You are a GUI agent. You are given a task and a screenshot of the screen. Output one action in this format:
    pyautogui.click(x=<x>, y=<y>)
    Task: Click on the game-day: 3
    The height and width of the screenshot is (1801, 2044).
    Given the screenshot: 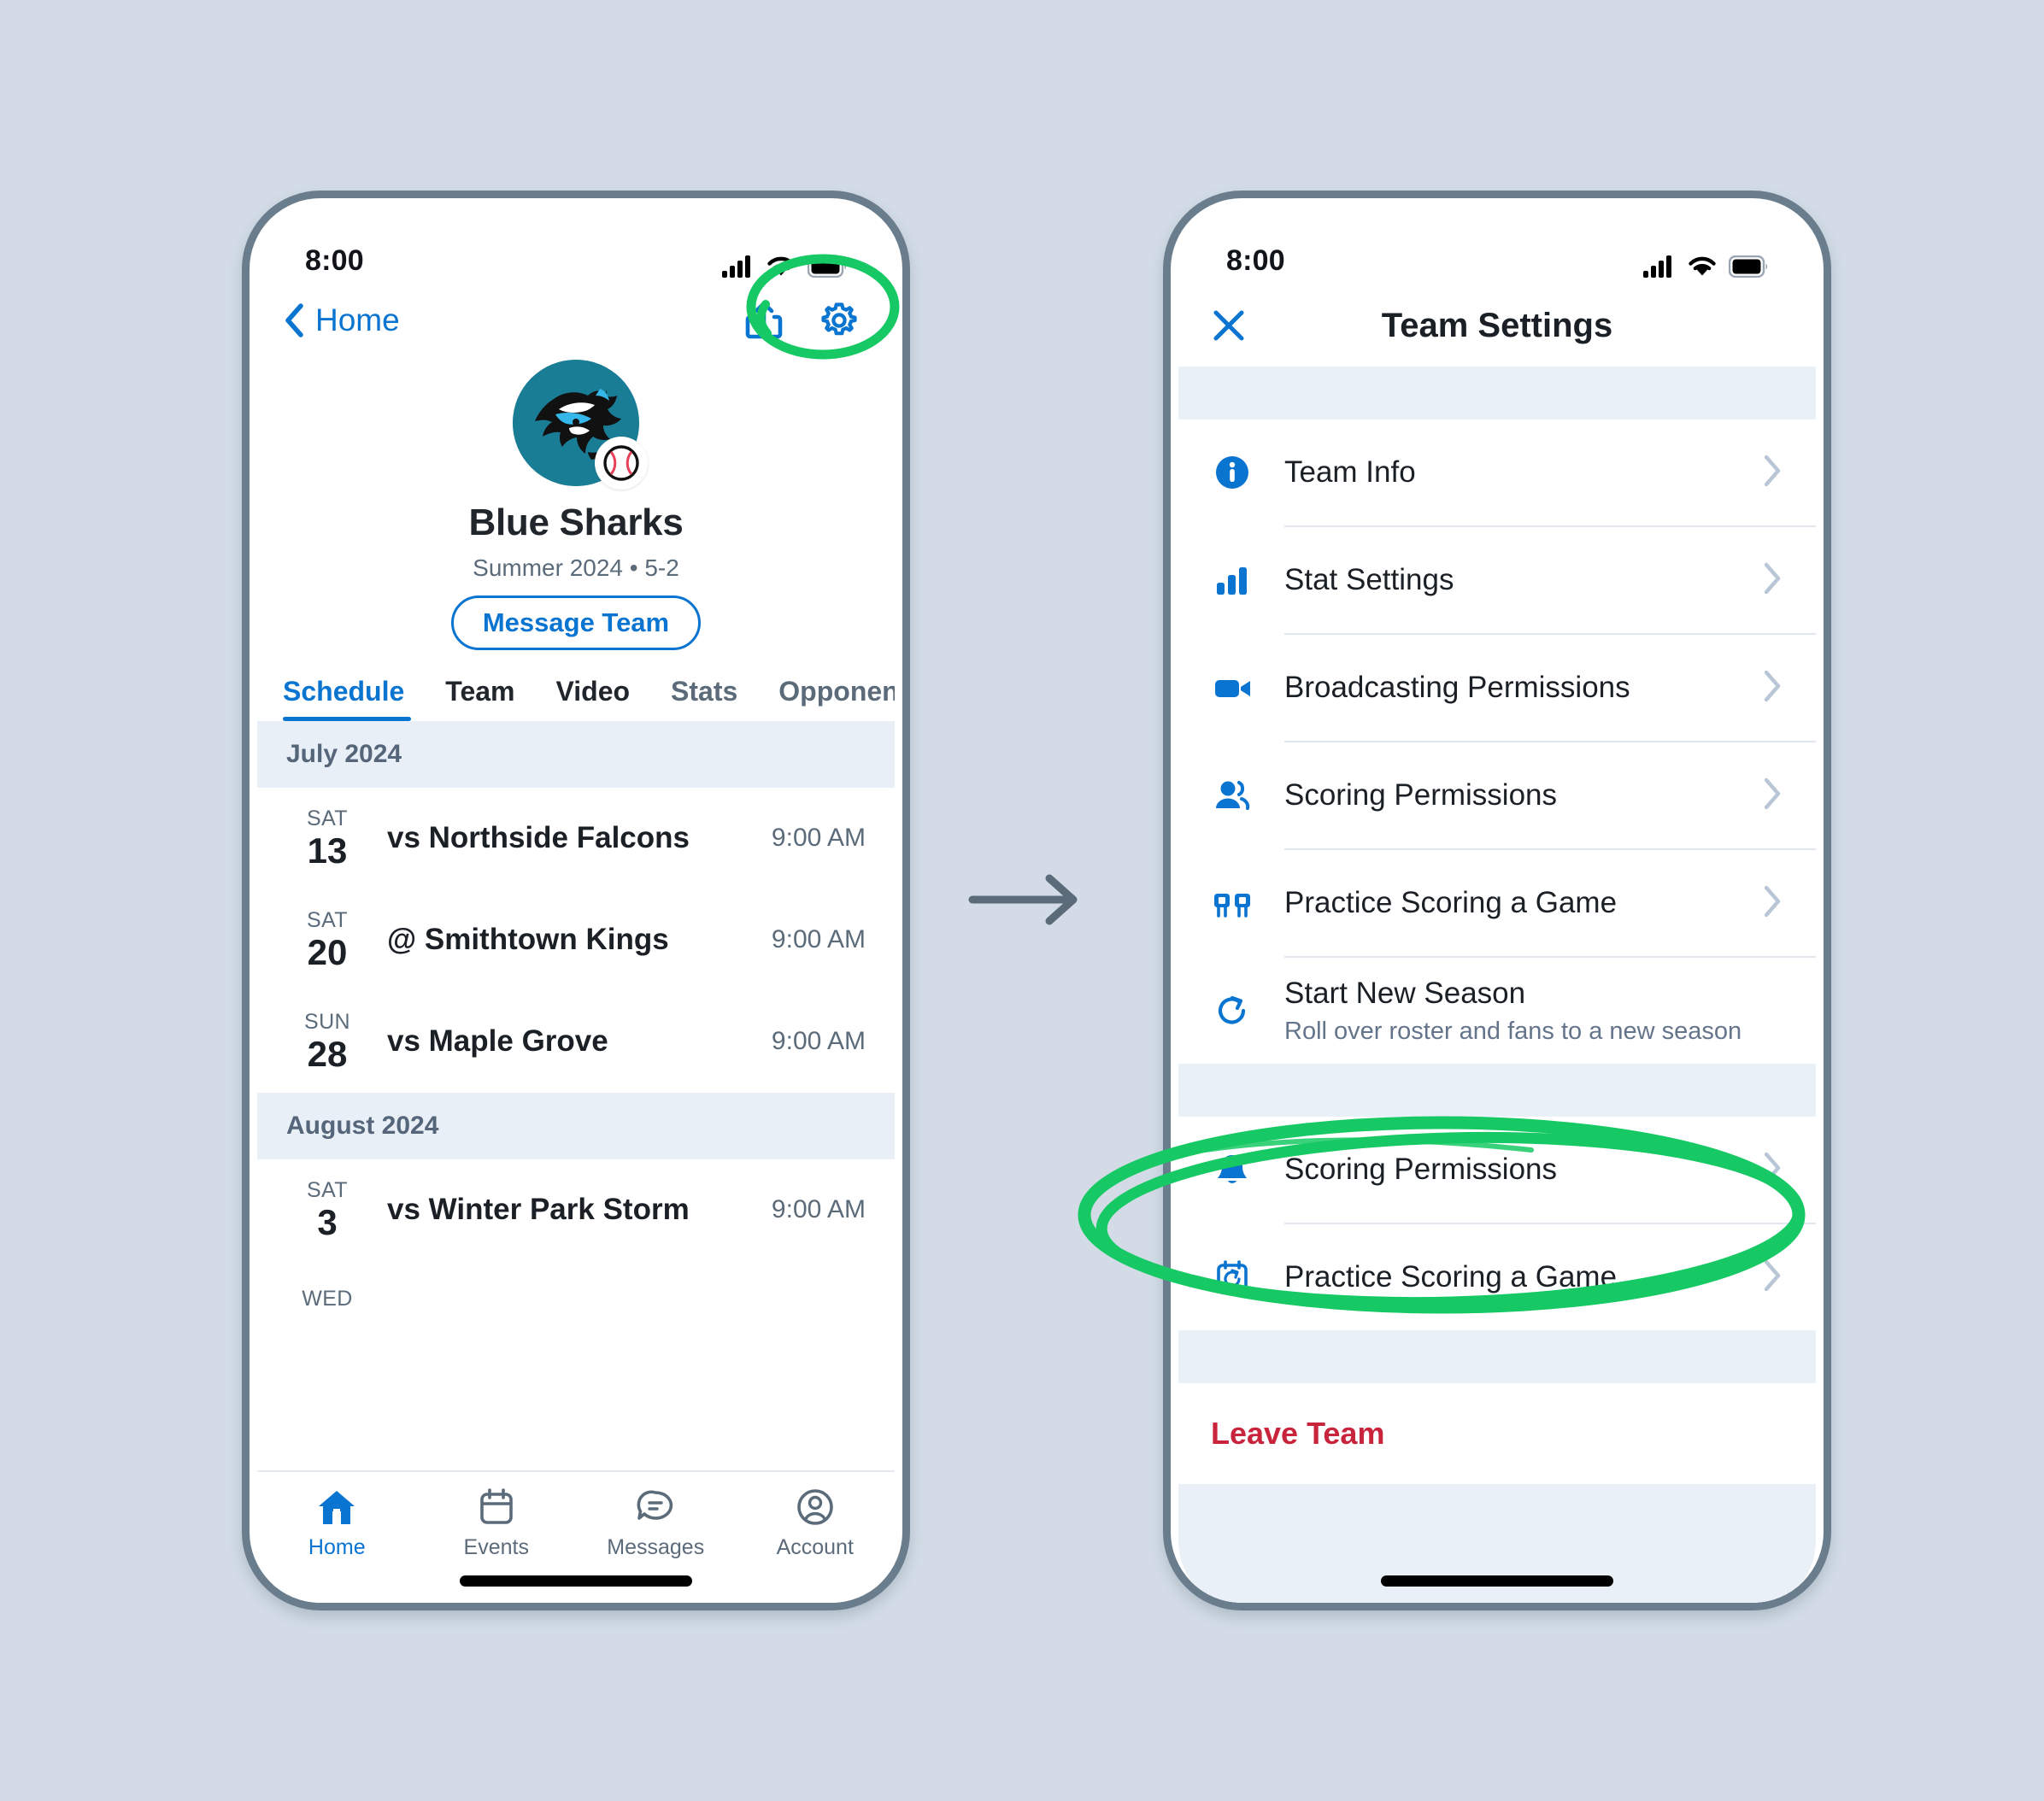 What is the action you would take?
    pyautogui.click(x=327, y=1221)
    